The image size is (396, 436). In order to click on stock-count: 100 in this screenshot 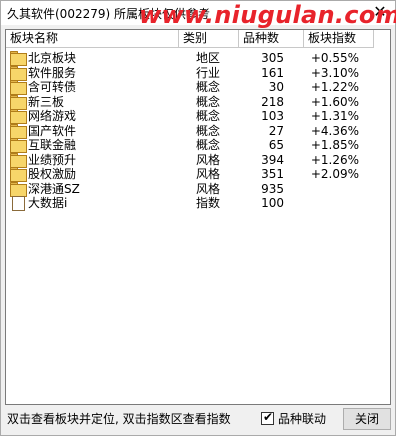, I will do `click(272, 203)`.